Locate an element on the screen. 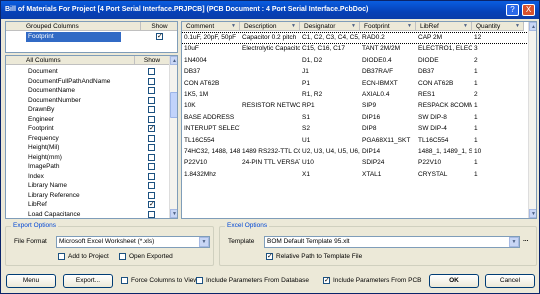 Image resolution: width=540 pixels, height=294 pixels. template-select: BOM Default Template 95.xlt ▼ is located at coordinates (392, 242).